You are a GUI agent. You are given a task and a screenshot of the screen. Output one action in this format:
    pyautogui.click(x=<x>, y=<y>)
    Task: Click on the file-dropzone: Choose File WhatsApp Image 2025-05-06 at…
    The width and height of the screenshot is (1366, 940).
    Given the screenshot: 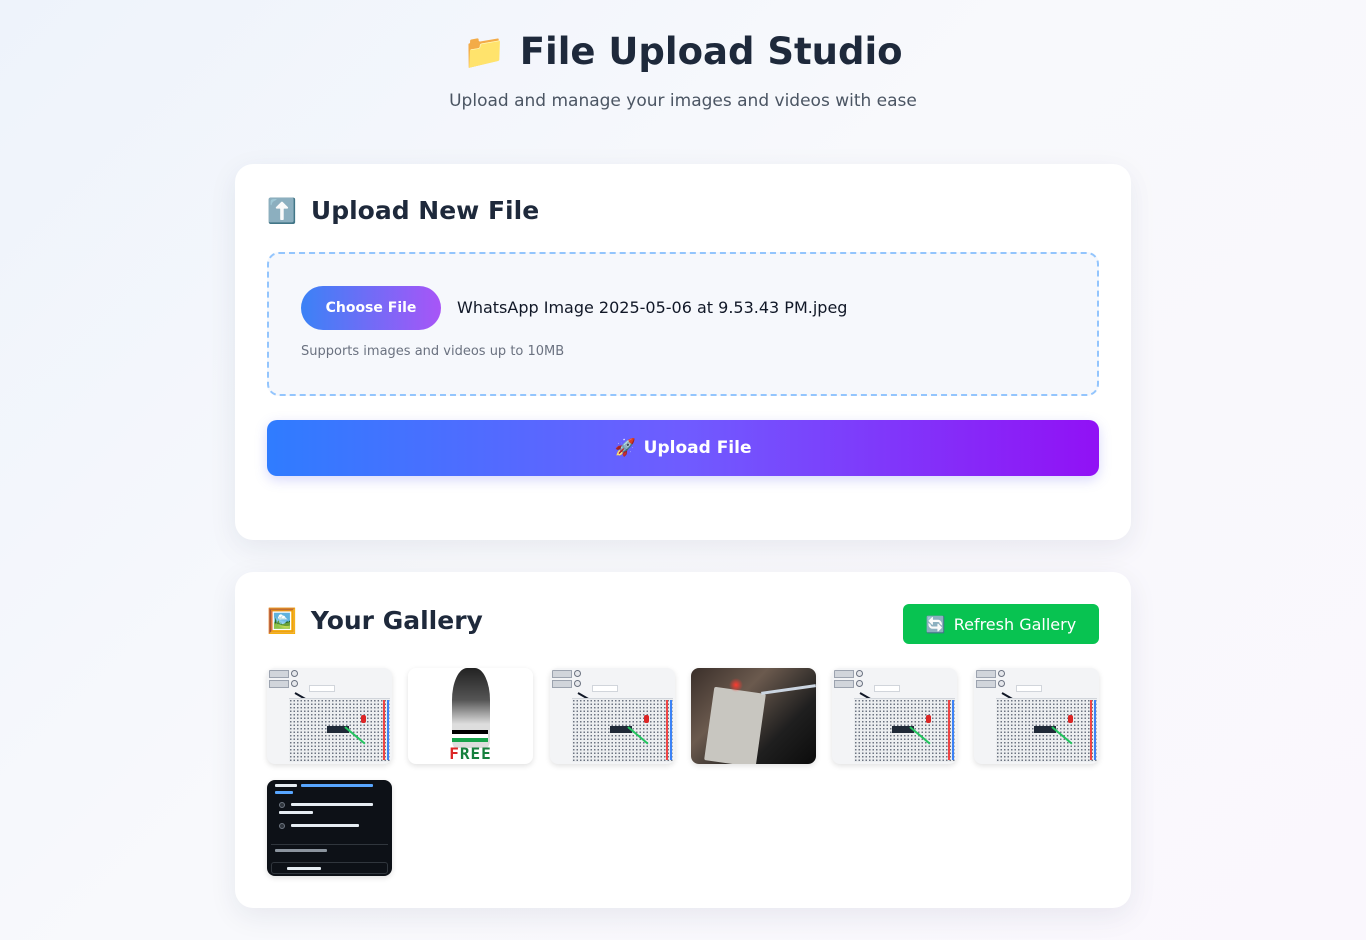 What is the action you would take?
    pyautogui.click(x=683, y=324)
    